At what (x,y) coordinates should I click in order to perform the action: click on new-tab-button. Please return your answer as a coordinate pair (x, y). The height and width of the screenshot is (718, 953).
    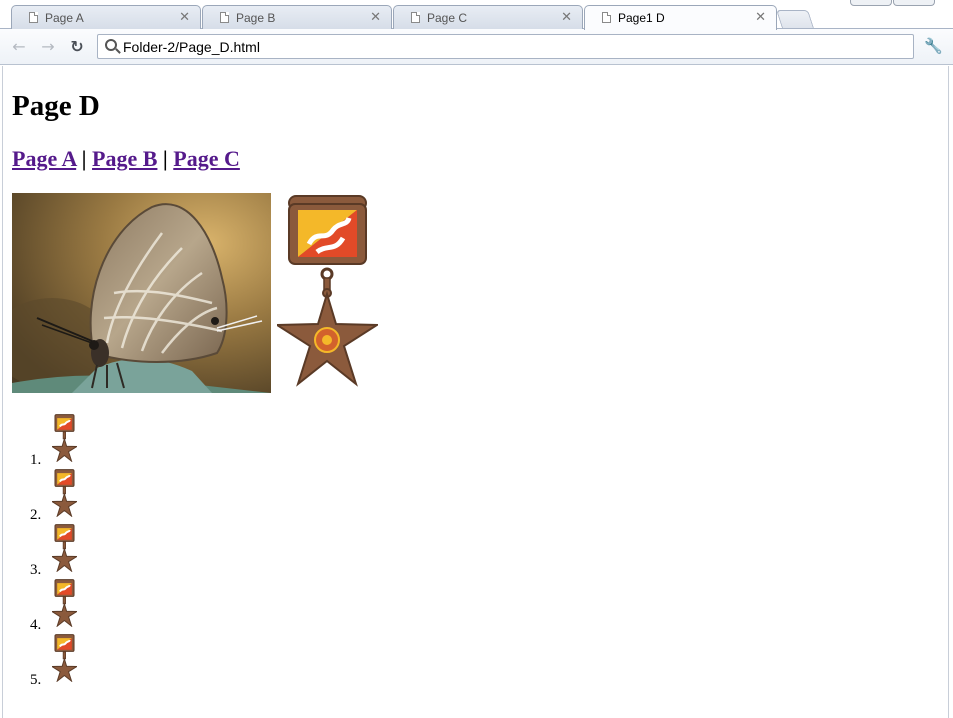
    Looking at the image, I should click on (795, 19).